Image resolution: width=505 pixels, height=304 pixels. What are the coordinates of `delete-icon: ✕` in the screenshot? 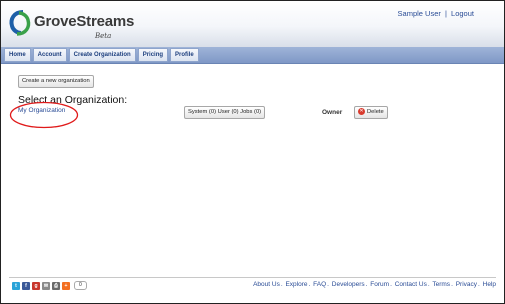 It's located at (361, 111).